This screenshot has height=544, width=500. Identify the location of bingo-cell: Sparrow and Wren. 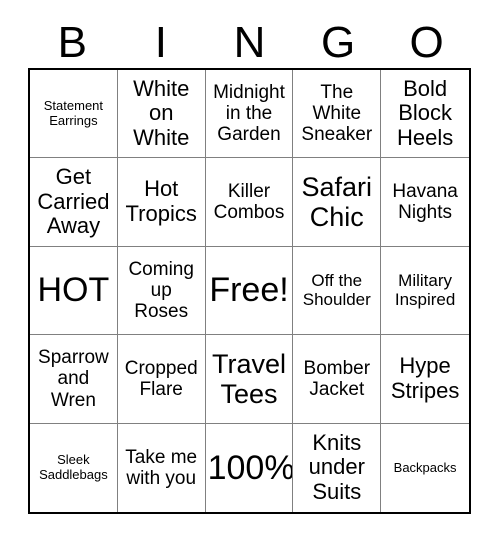
(74, 379).